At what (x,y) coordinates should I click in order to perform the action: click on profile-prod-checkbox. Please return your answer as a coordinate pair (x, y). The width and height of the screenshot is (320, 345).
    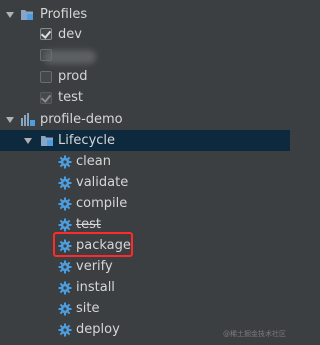
    Looking at the image, I should click on (46, 77).